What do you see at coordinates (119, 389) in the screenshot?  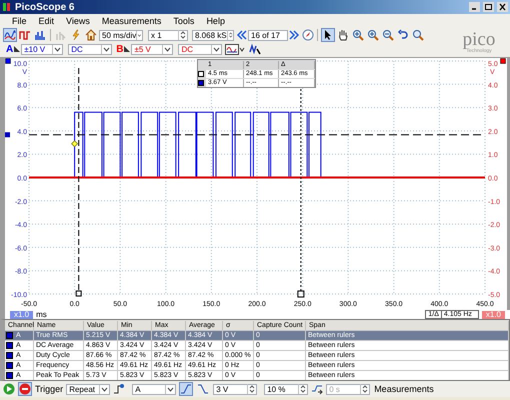 I see `trigger-settings-icon` at bounding box center [119, 389].